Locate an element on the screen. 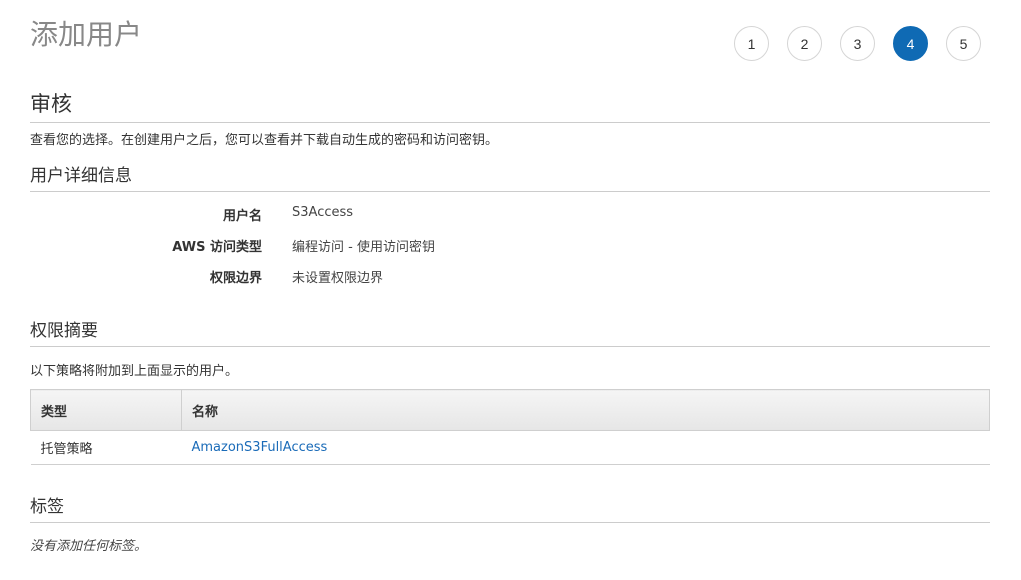 This screenshot has height=580, width=1021. step-5: 5 is located at coordinates (963, 43).